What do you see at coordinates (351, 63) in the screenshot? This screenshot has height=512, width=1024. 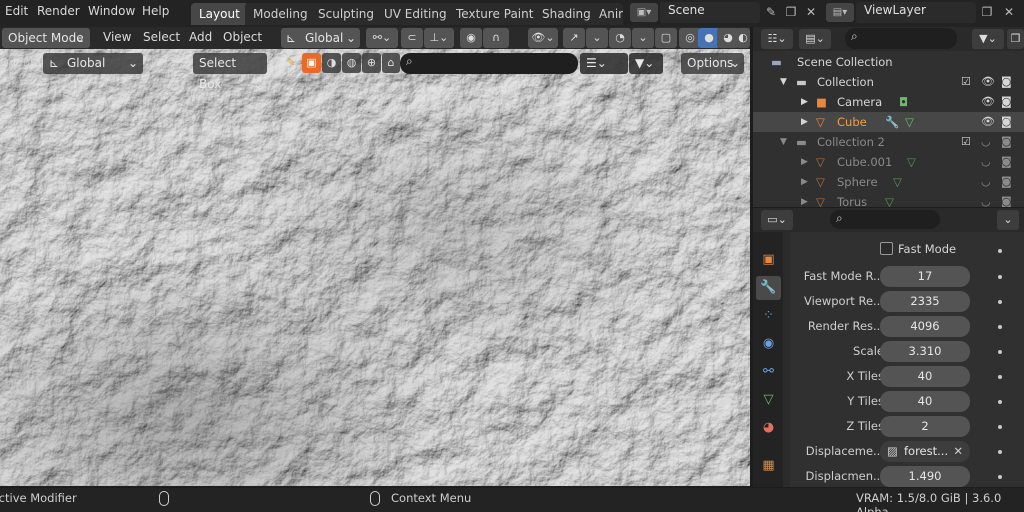 I see `texture-icon: ◍` at bounding box center [351, 63].